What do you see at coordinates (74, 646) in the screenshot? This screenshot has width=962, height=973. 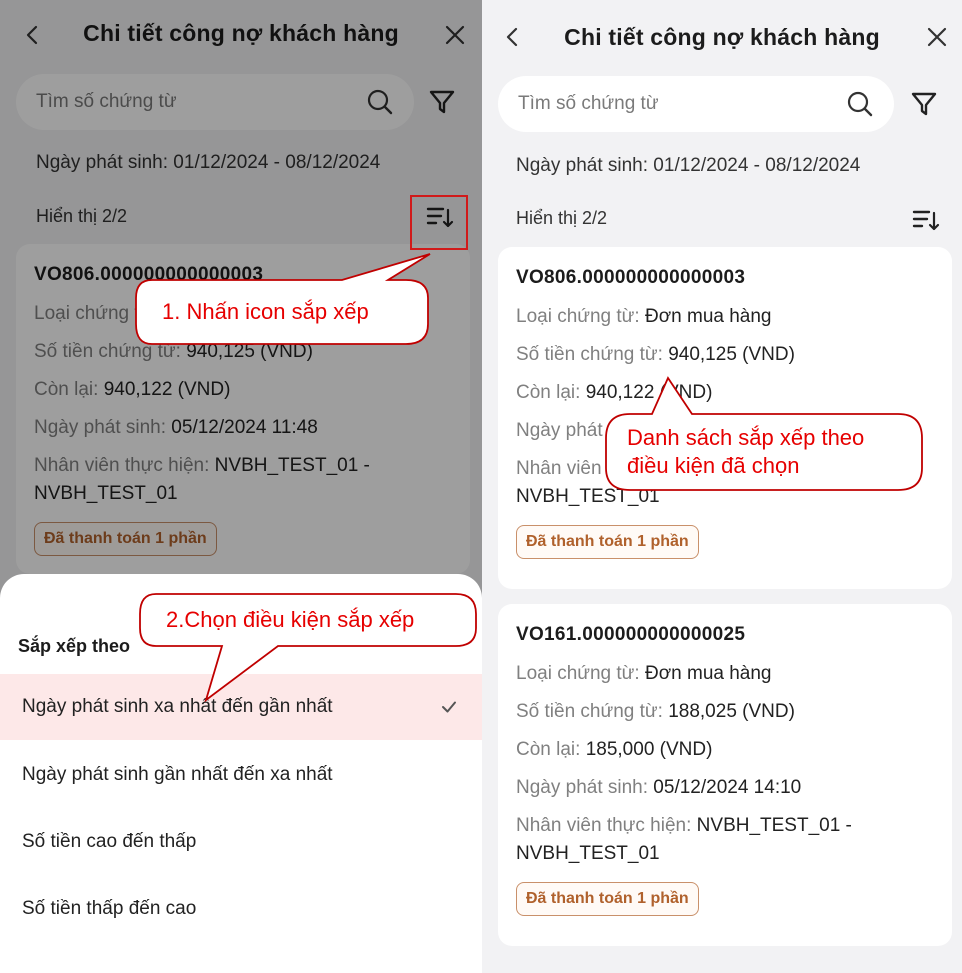 I see `sheet-title: Sắp xếp theo` at bounding box center [74, 646].